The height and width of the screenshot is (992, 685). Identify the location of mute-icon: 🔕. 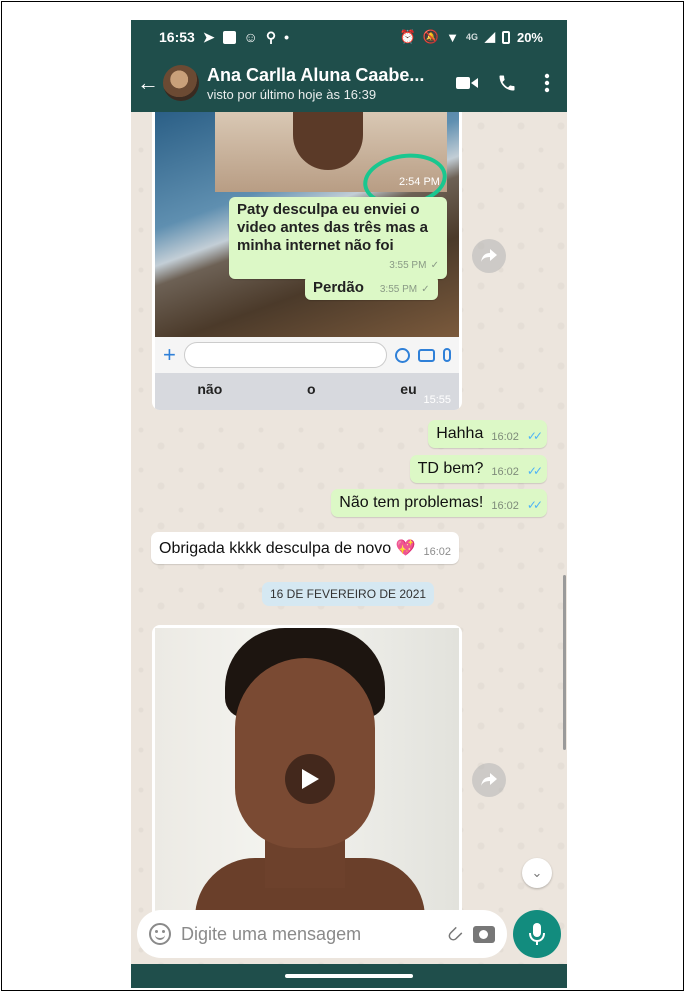
(431, 36).